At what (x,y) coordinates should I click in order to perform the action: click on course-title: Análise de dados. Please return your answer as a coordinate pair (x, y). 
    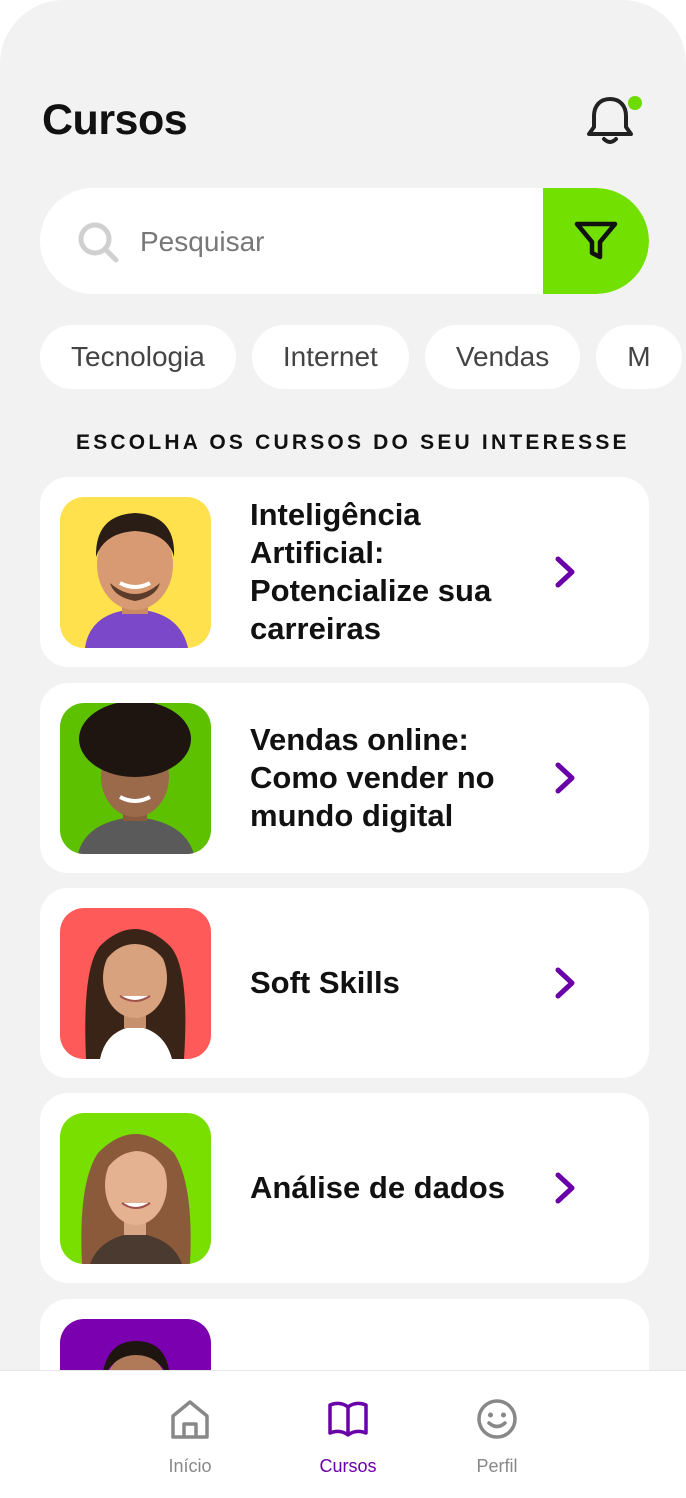
    Looking at the image, I should click on (377, 1187).